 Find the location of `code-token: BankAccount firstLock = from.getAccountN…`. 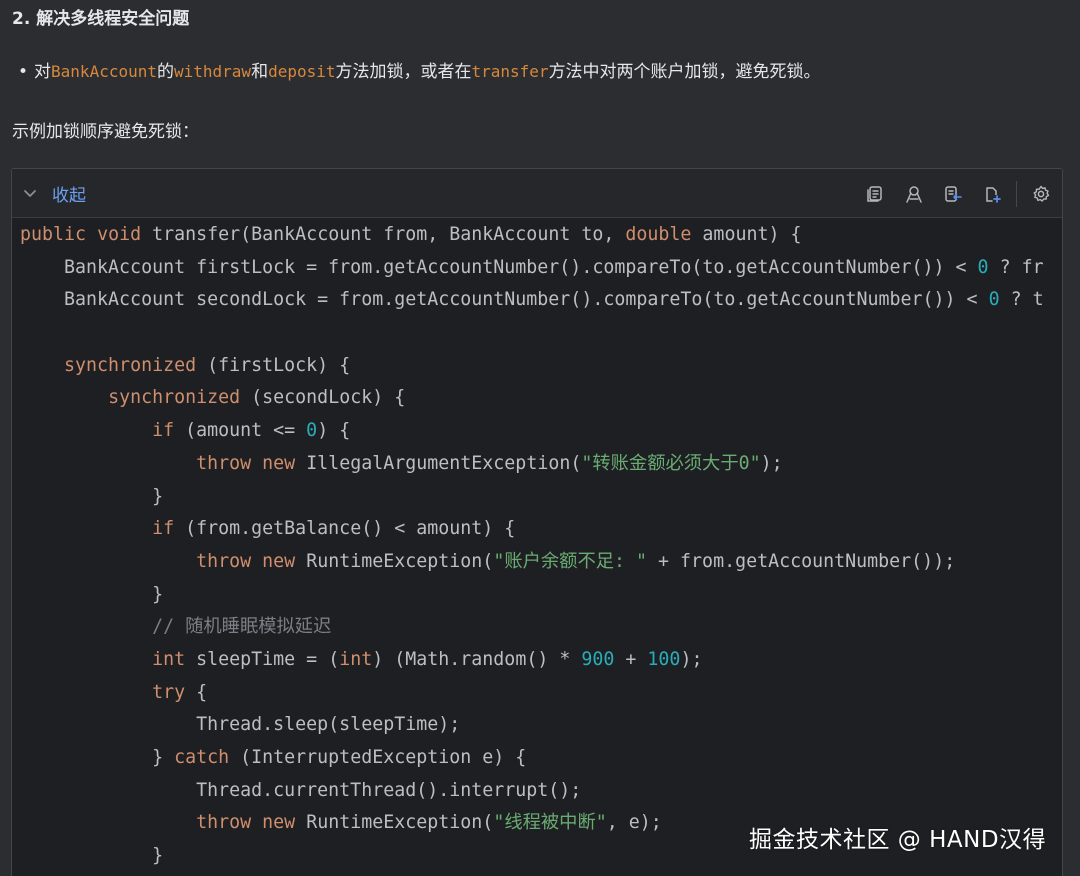

code-token: BankAccount firstLock = from.getAccountN… is located at coordinates (499, 267).